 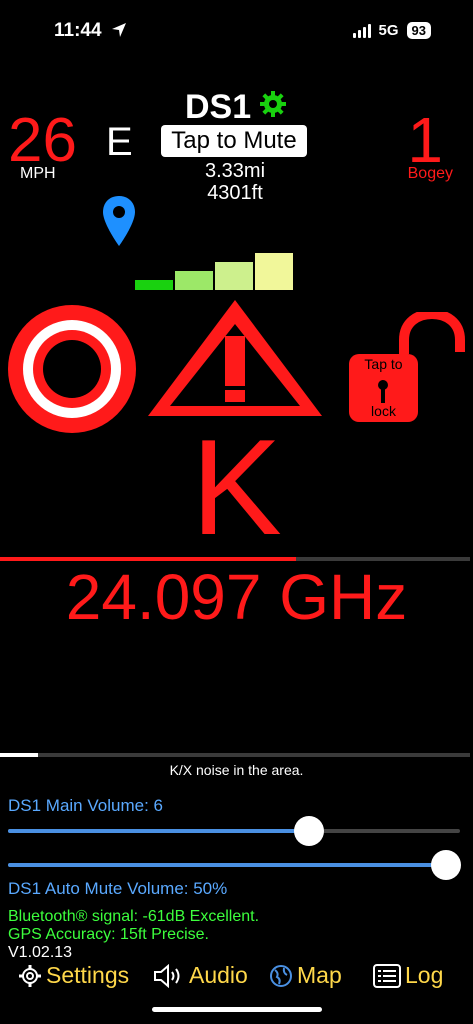 I want to click on tab-log: Log, so click(x=408, y=975).